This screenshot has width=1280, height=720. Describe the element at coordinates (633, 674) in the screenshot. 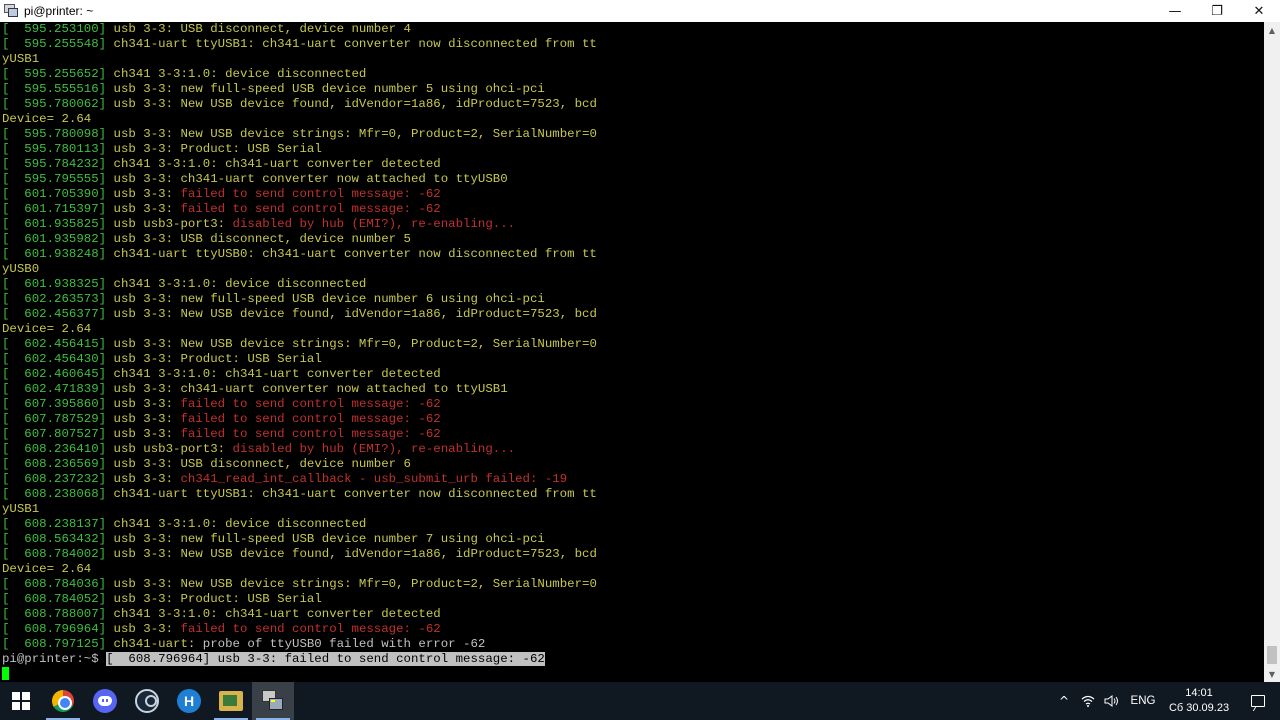

I see `cursor-line` at that location.